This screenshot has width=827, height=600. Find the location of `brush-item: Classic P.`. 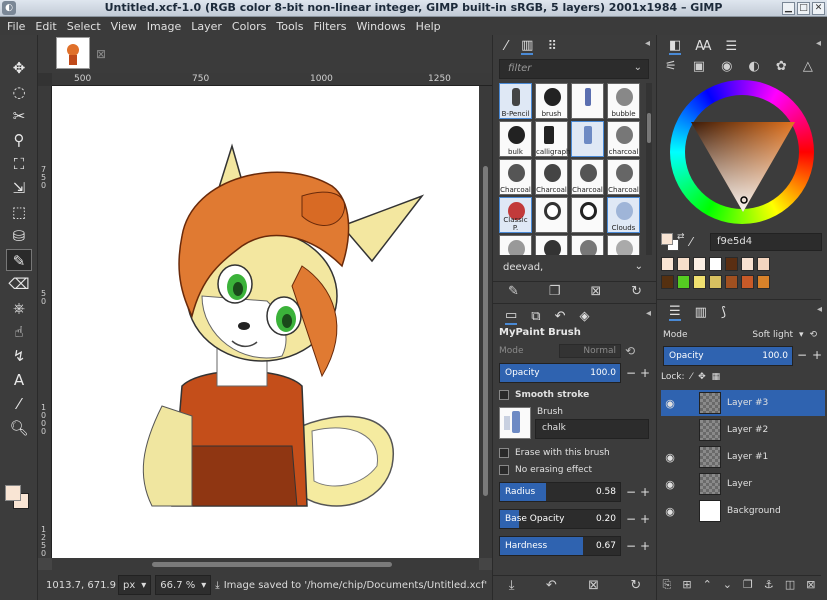

brush-item: Classic P. is located at coordinates (515, 215).